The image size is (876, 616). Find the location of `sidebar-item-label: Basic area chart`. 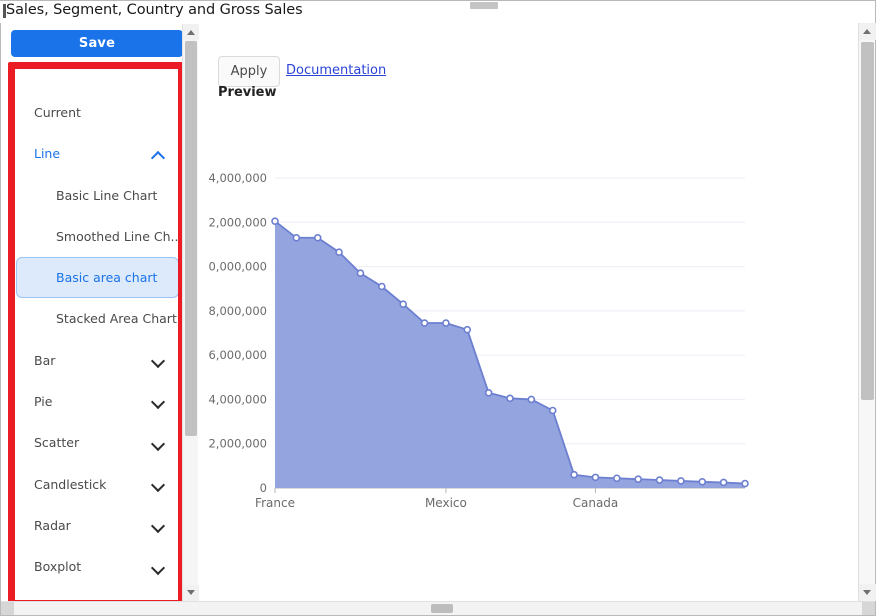

sidebar-item-label: Basic area chart is located at coordinates (107, 278).